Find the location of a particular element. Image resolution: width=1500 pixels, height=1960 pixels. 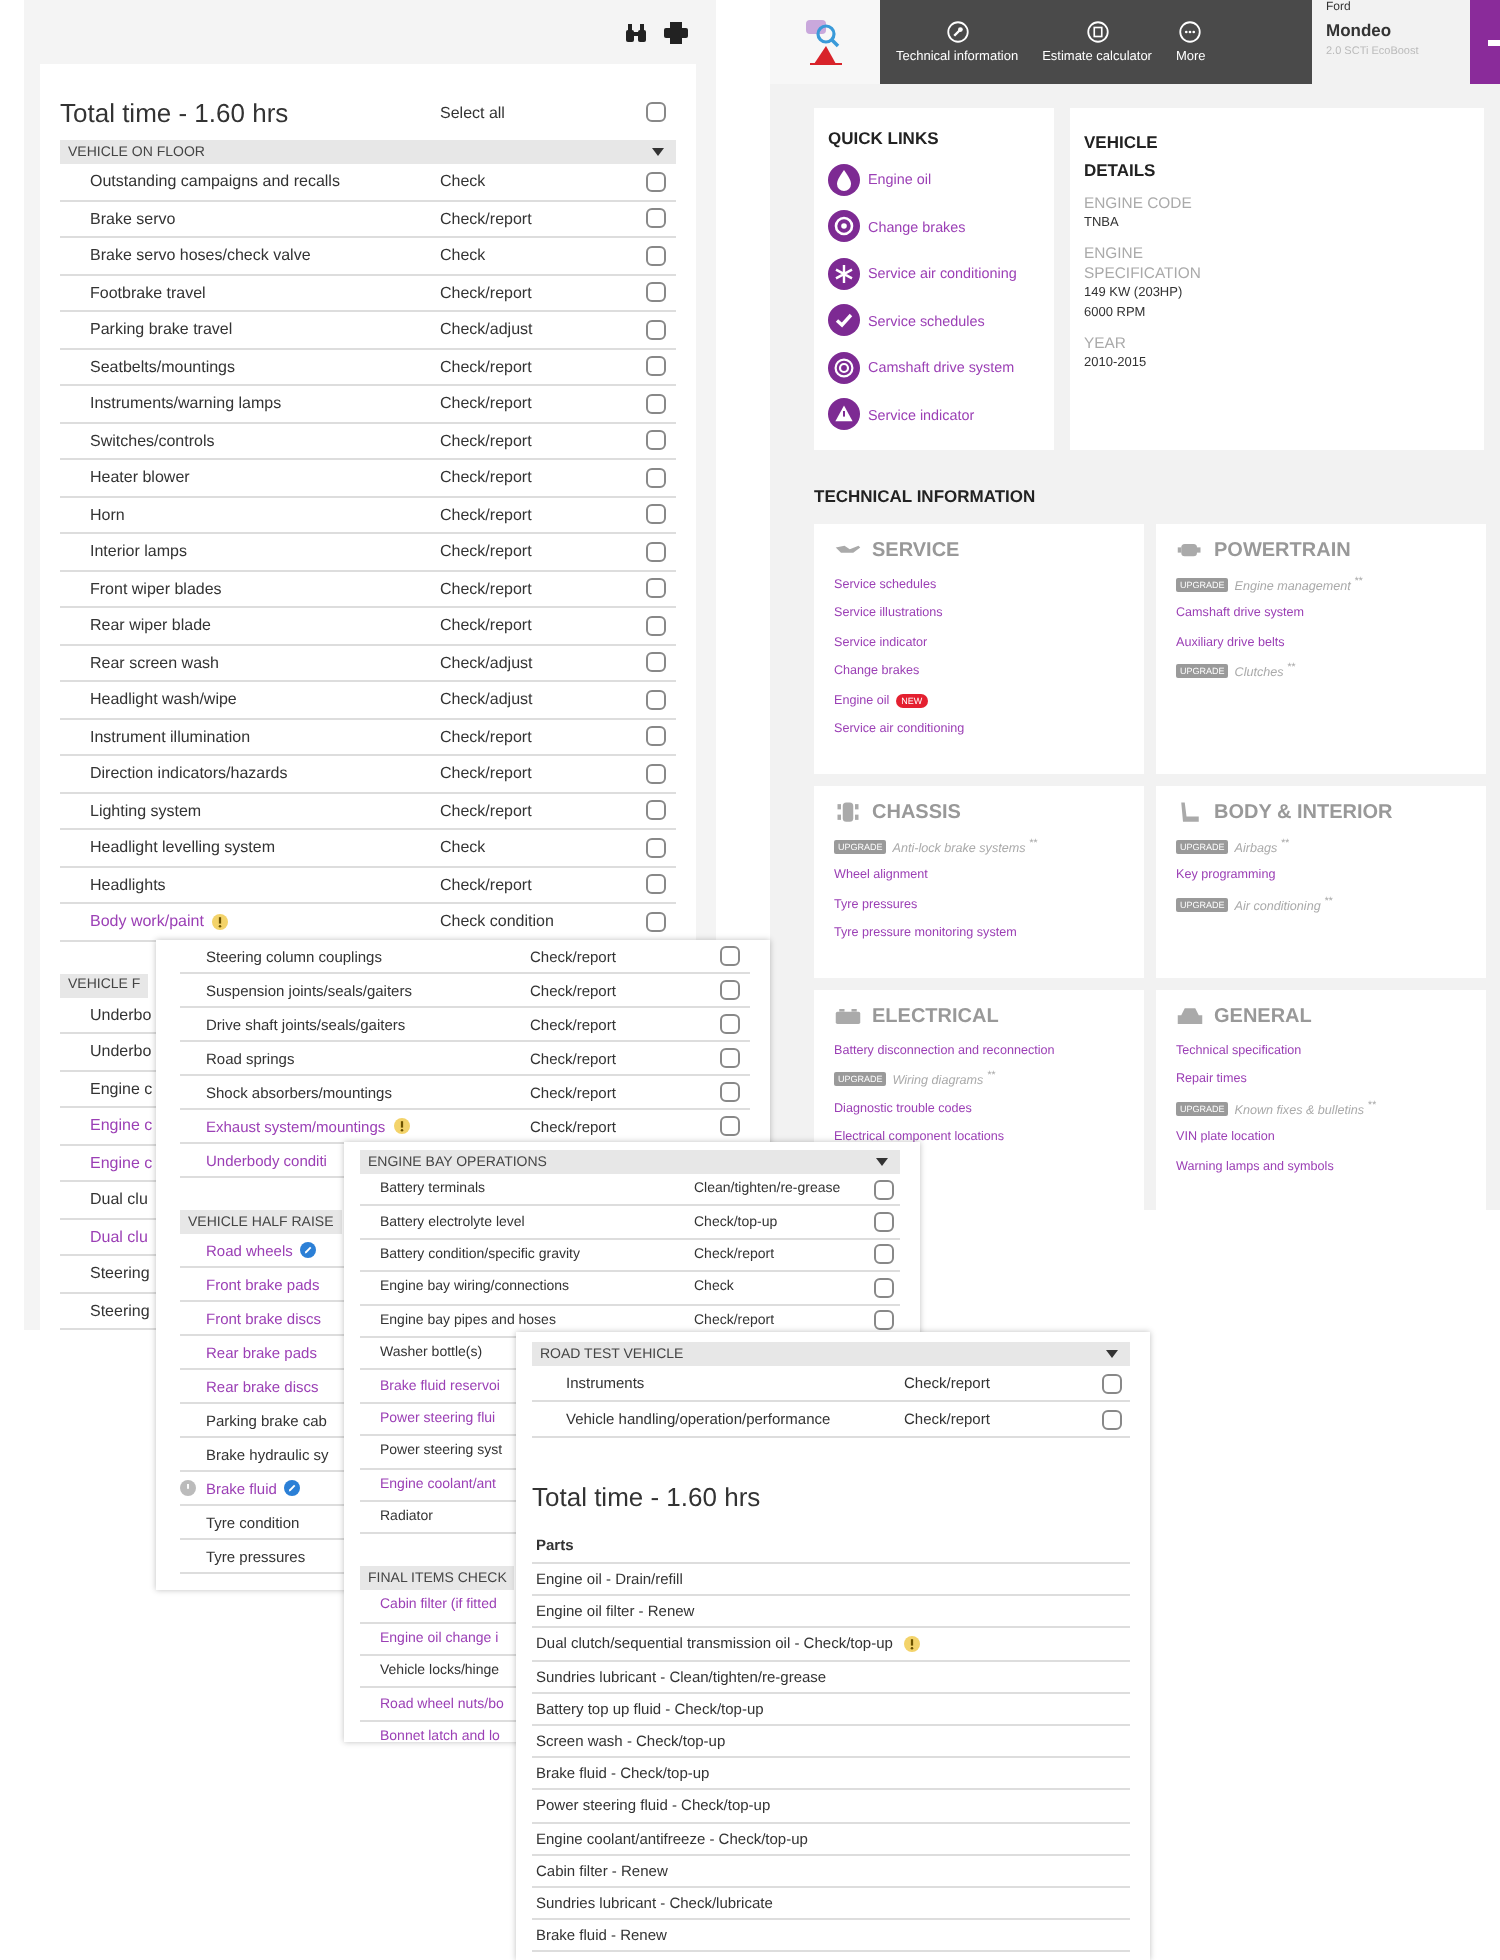

task-name: Headlights is located at coordinates (128, 884).